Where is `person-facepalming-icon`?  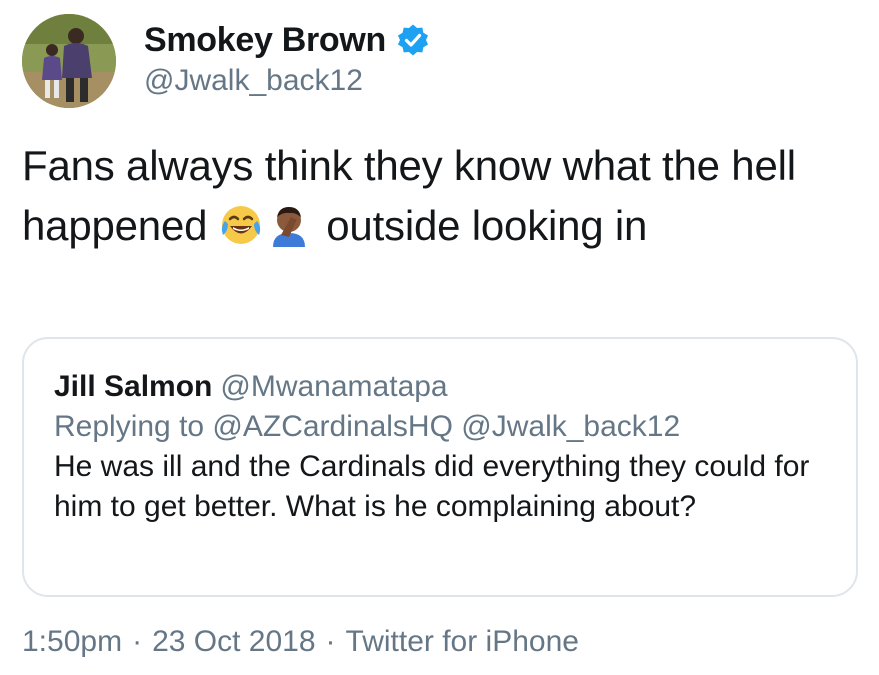
person-facepalming-icon is located at coordinates (289, 225).